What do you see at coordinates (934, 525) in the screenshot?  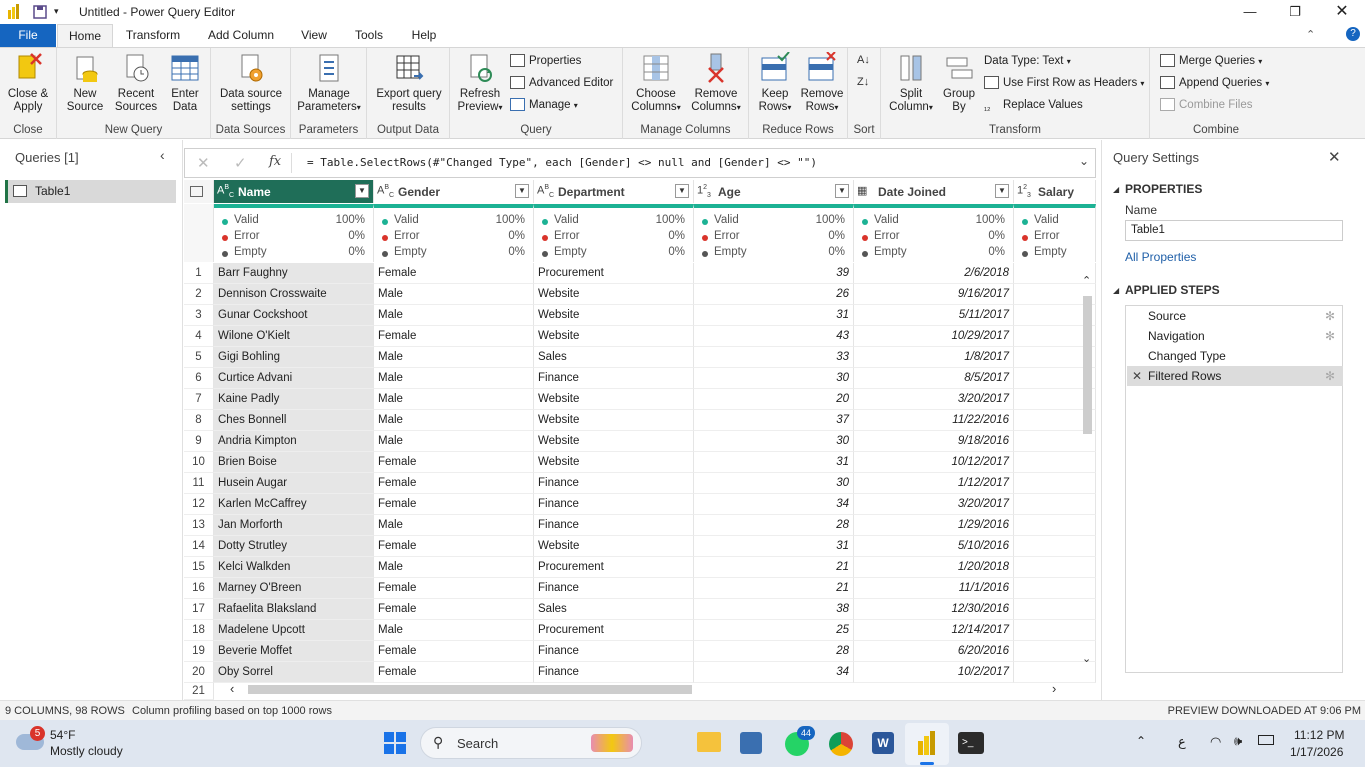 I see `table-cell: 1/29/2016` at bounding box center [934, 525].